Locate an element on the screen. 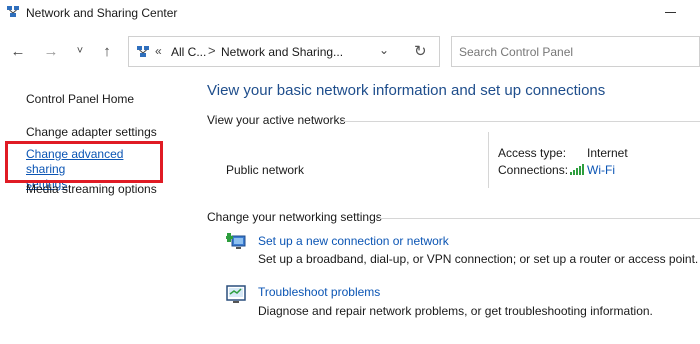 The width and height of the screenshot is (700, 344). wifi-connection-link: Wi-Fi is located at coordinates (601, 170).